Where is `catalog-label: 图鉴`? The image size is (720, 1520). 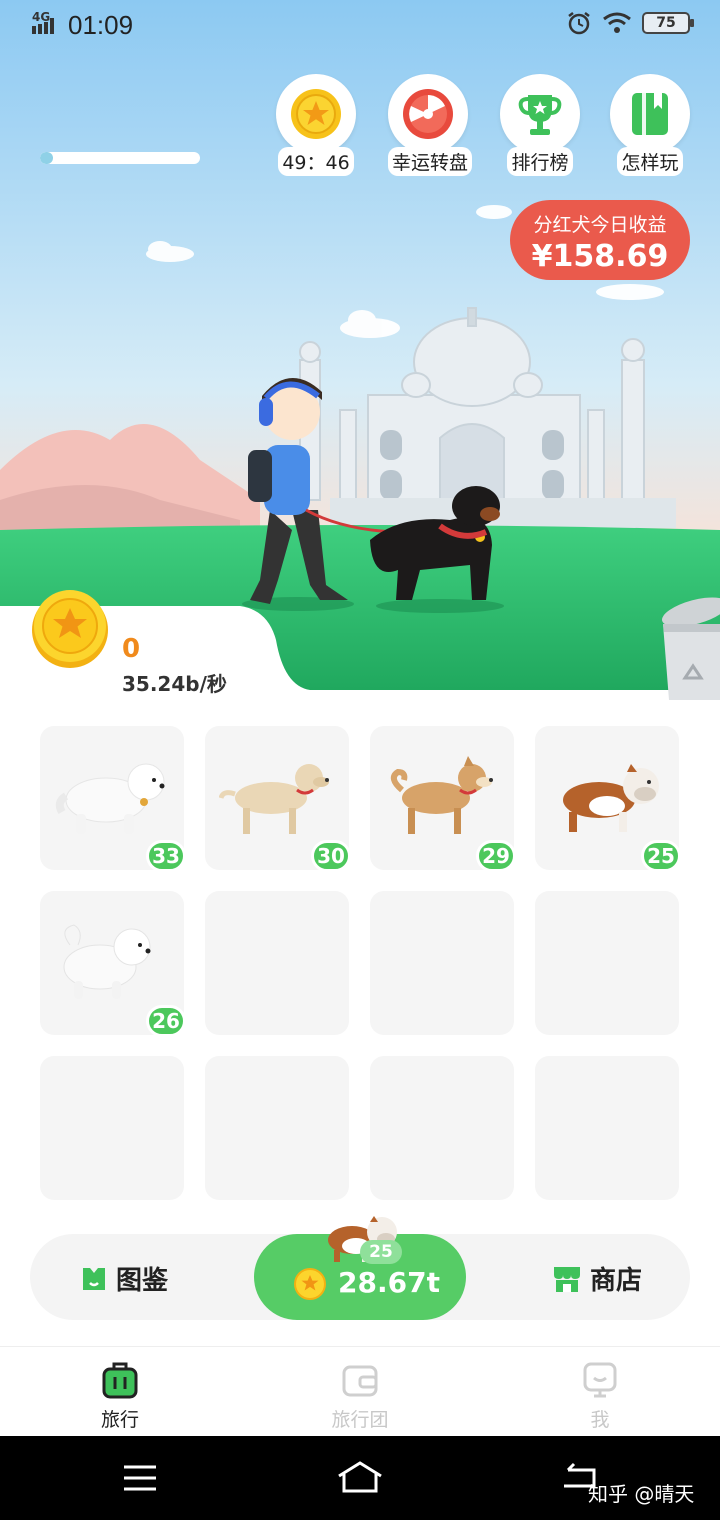 catalog-label: 图鉴 is located at coordinates (142, 1281).